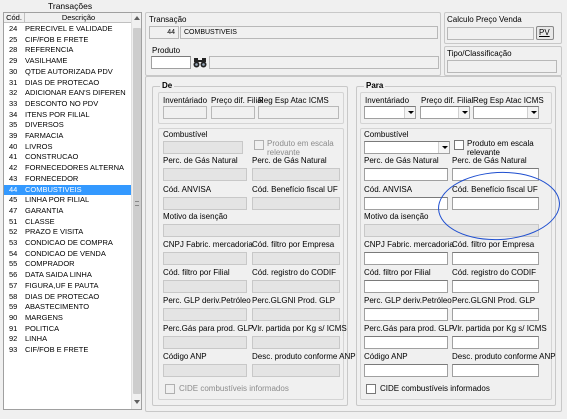 Image resolution: width=567 pixels, height=419 pixels. Describe the element at coordinates (495, 342) in the screenshot. I see `para-vlr-partida-field` at that location.